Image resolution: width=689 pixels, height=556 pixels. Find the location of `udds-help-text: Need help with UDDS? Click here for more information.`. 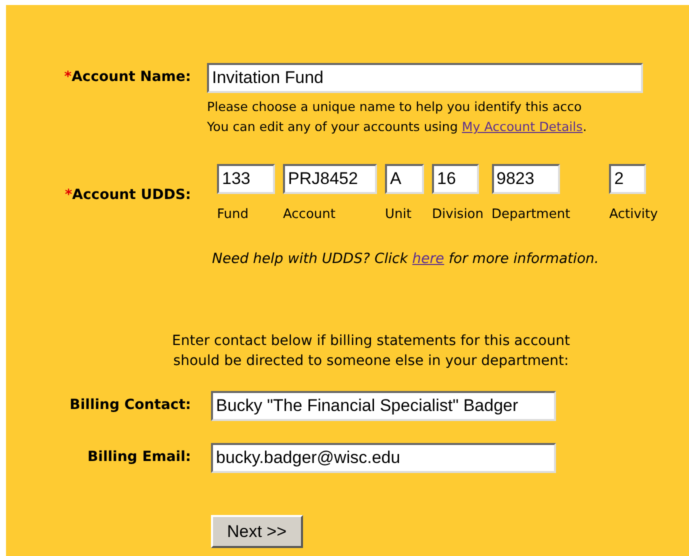

udds-help-text: Need help with UDDS? Click here for more information. is located at coordinates (406, 259).